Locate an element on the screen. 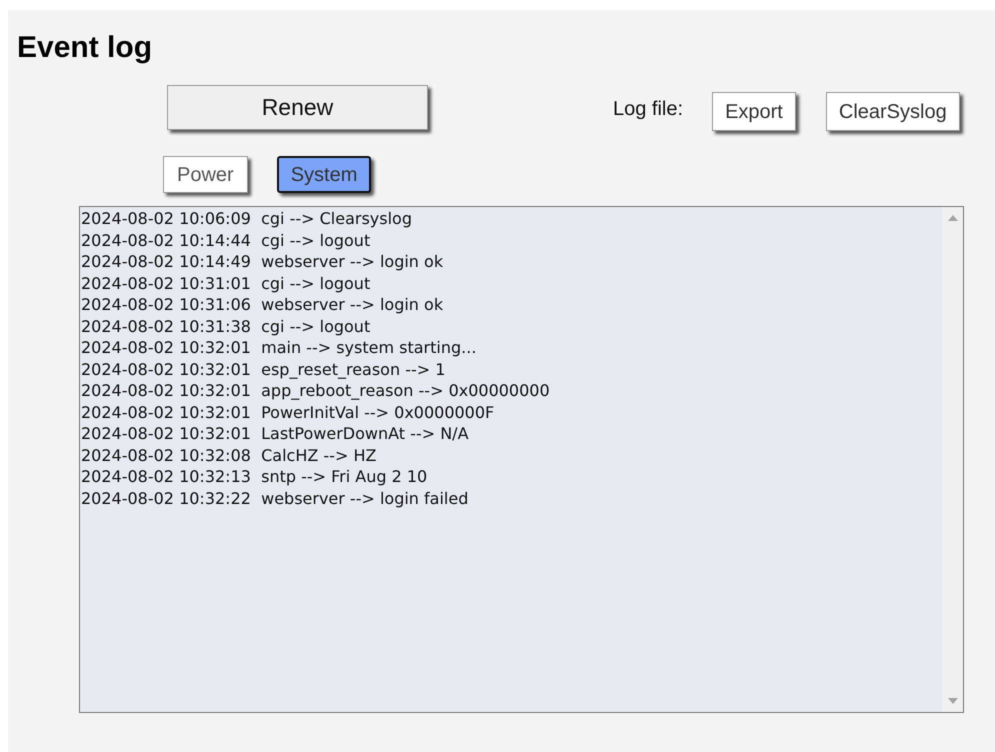  log-line: 2024-08-02 10:14:49 webserver --> login ok is located at coordinates (262, 261).